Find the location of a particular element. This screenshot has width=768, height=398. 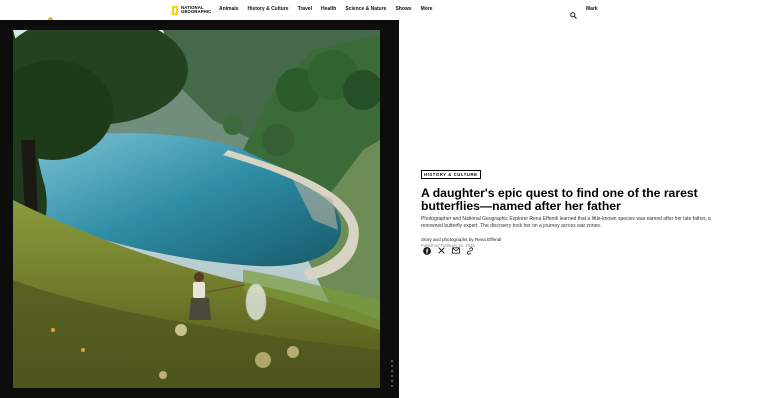

nav-item-shows: Shows is located at coordinates (403, 9).